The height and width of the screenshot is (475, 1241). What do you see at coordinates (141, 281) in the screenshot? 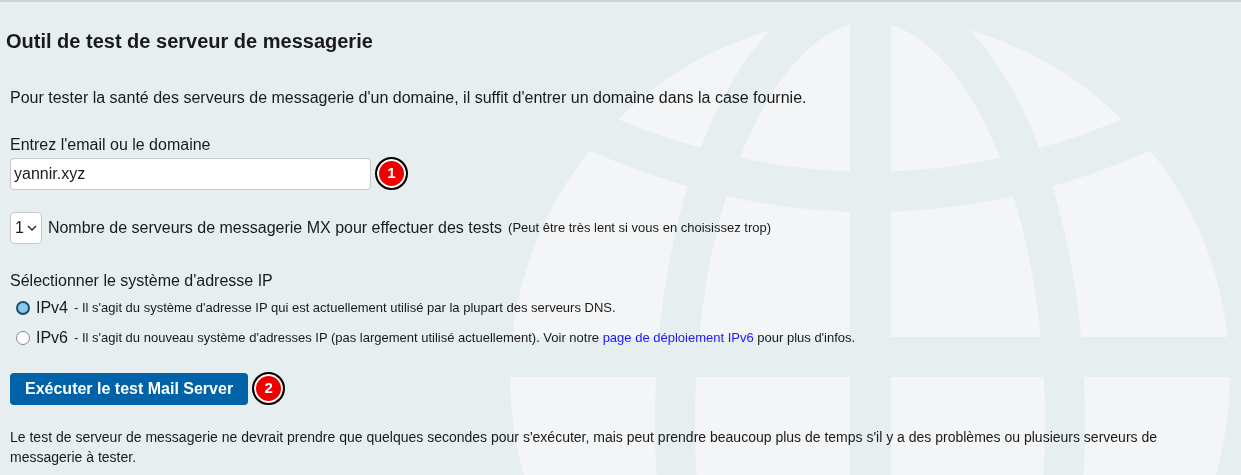
I see `ip-system-label: Sélectionner le système d'adresse IP` at bounding box center [141, 281].